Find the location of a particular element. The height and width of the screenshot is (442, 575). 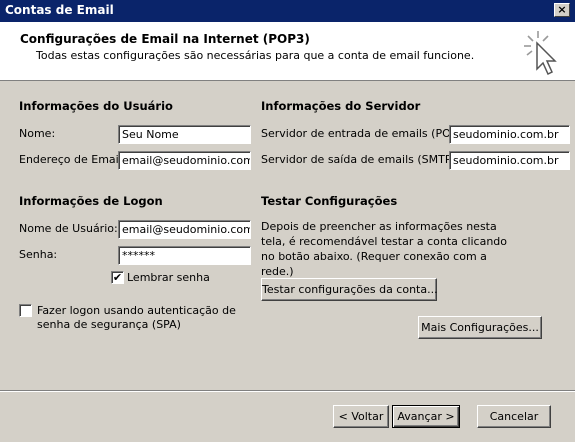

remember-password-label: Lembrar senha is located at coordinates (168, 277).